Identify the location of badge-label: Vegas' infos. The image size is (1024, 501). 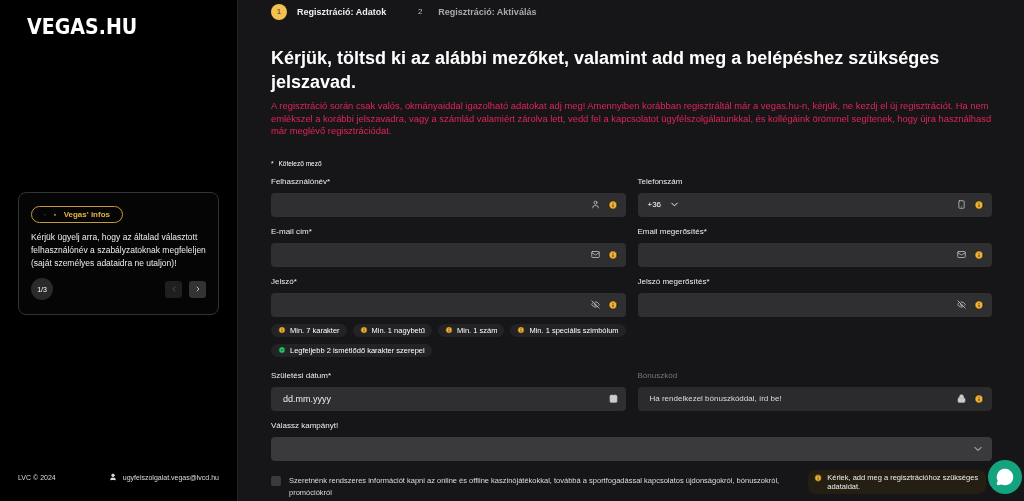
(86, 214).